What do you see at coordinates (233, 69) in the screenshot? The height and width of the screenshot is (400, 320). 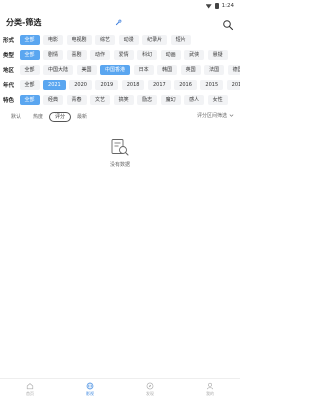 I see `filter-chip: 德国` at bounding box center [233, 69].